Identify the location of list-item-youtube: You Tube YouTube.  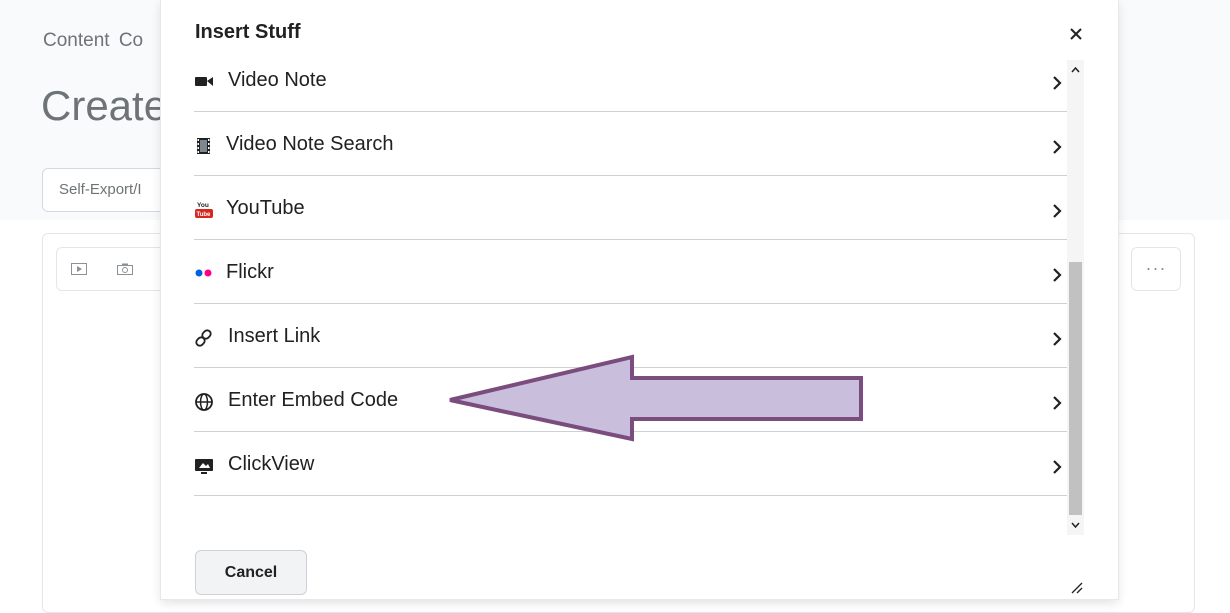
(630, 208).